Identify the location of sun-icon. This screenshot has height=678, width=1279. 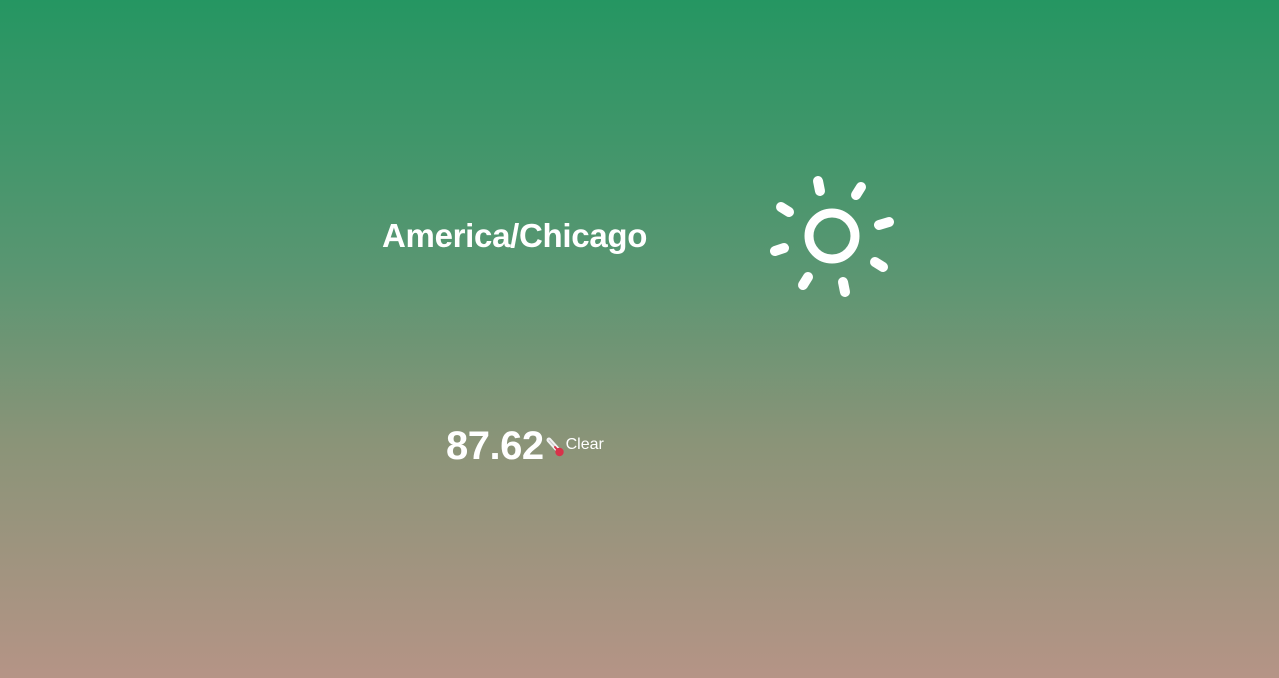
(832, 236).